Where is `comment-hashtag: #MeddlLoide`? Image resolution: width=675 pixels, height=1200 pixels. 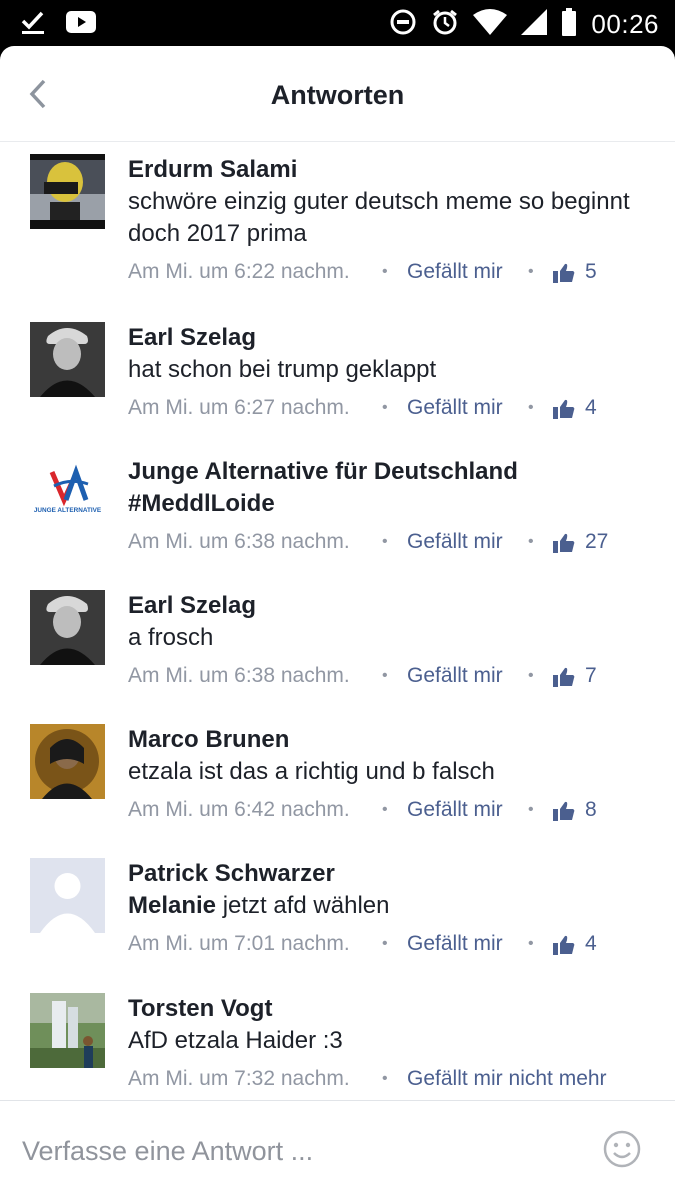 comment-hashtag: #MeddlLoide is located at coordinates (391, 504).